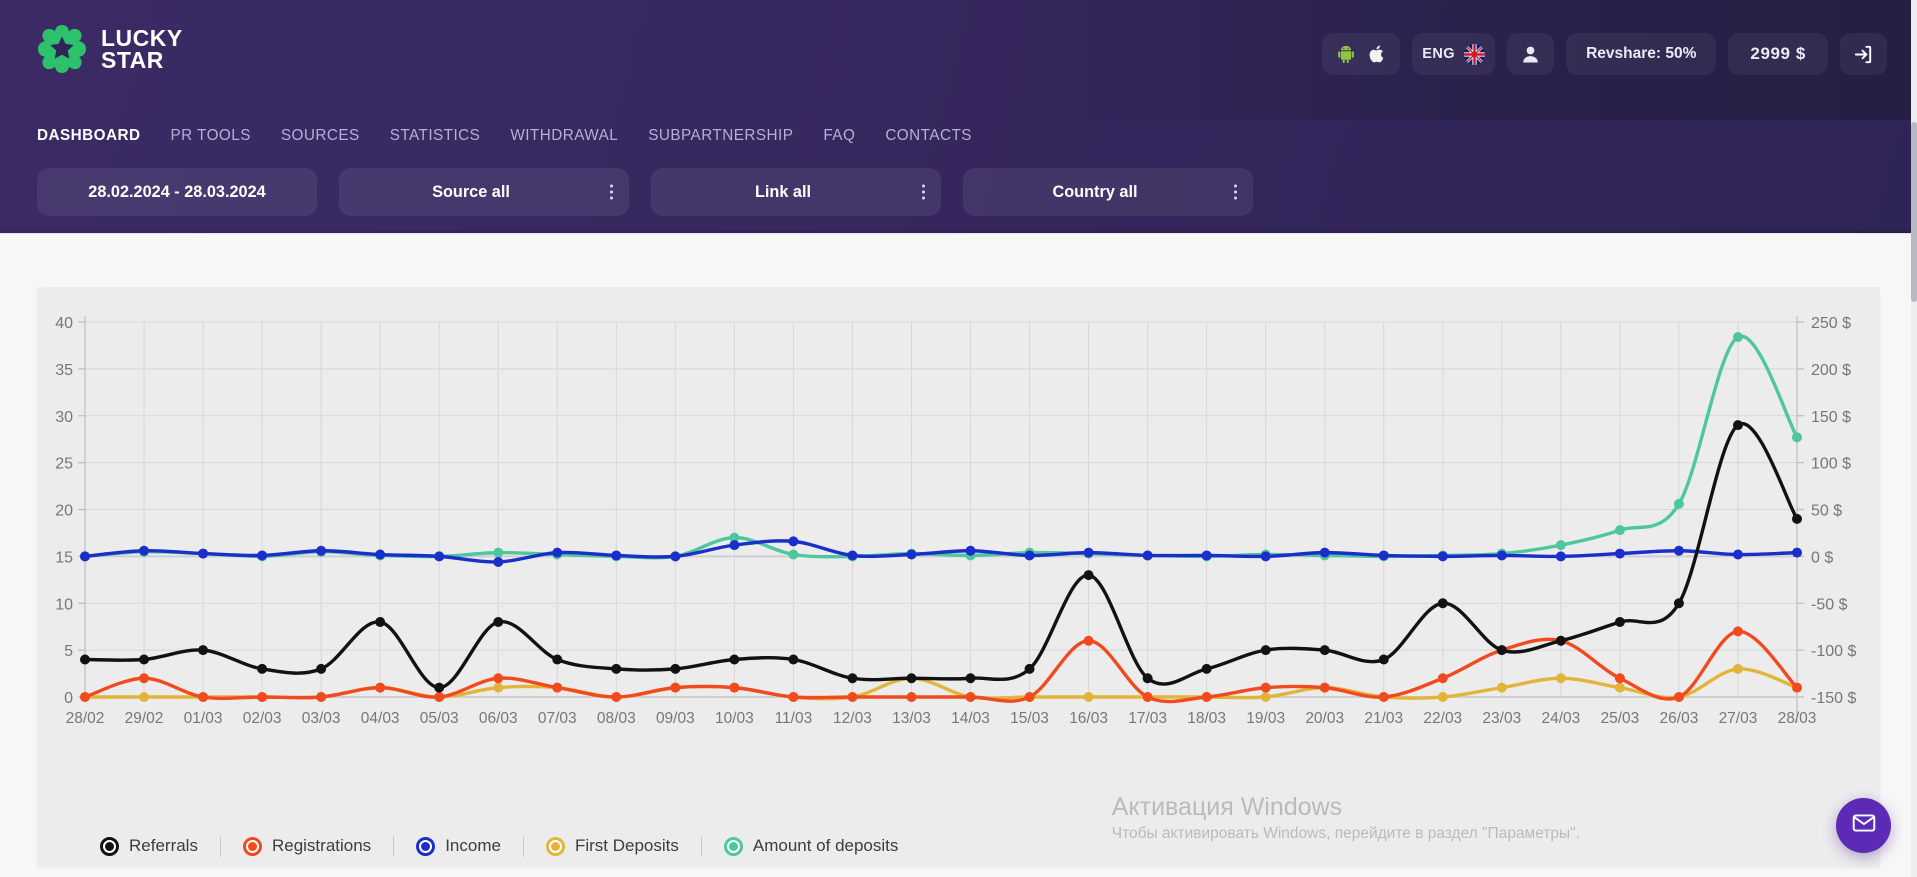 This screenshot has width=1917, height=877. Describe the element at coordinates (68, 698) in the screenshot. I see `svg-text: 0` at that location.